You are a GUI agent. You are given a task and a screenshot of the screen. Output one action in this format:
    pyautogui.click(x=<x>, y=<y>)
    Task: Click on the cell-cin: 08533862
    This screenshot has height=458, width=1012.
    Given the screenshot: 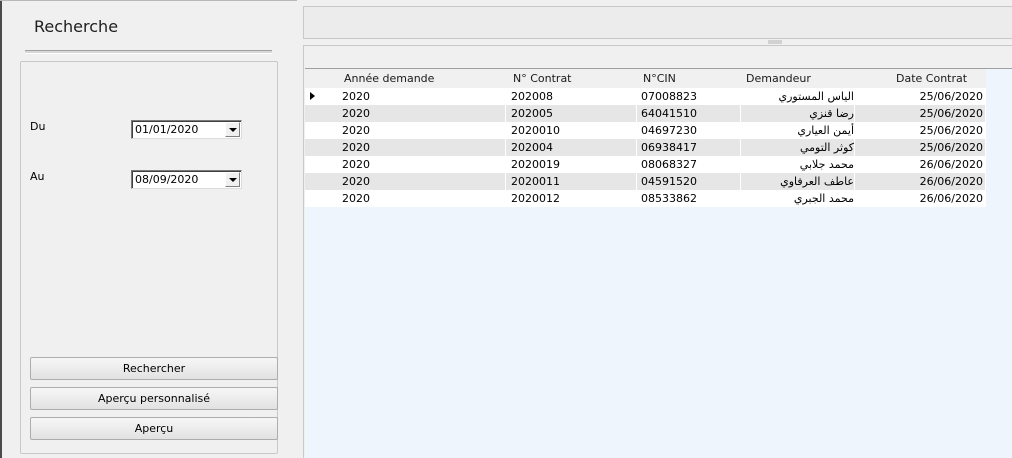 What is the action you would take?
    pyautogui.click(x=689, y=198)
    